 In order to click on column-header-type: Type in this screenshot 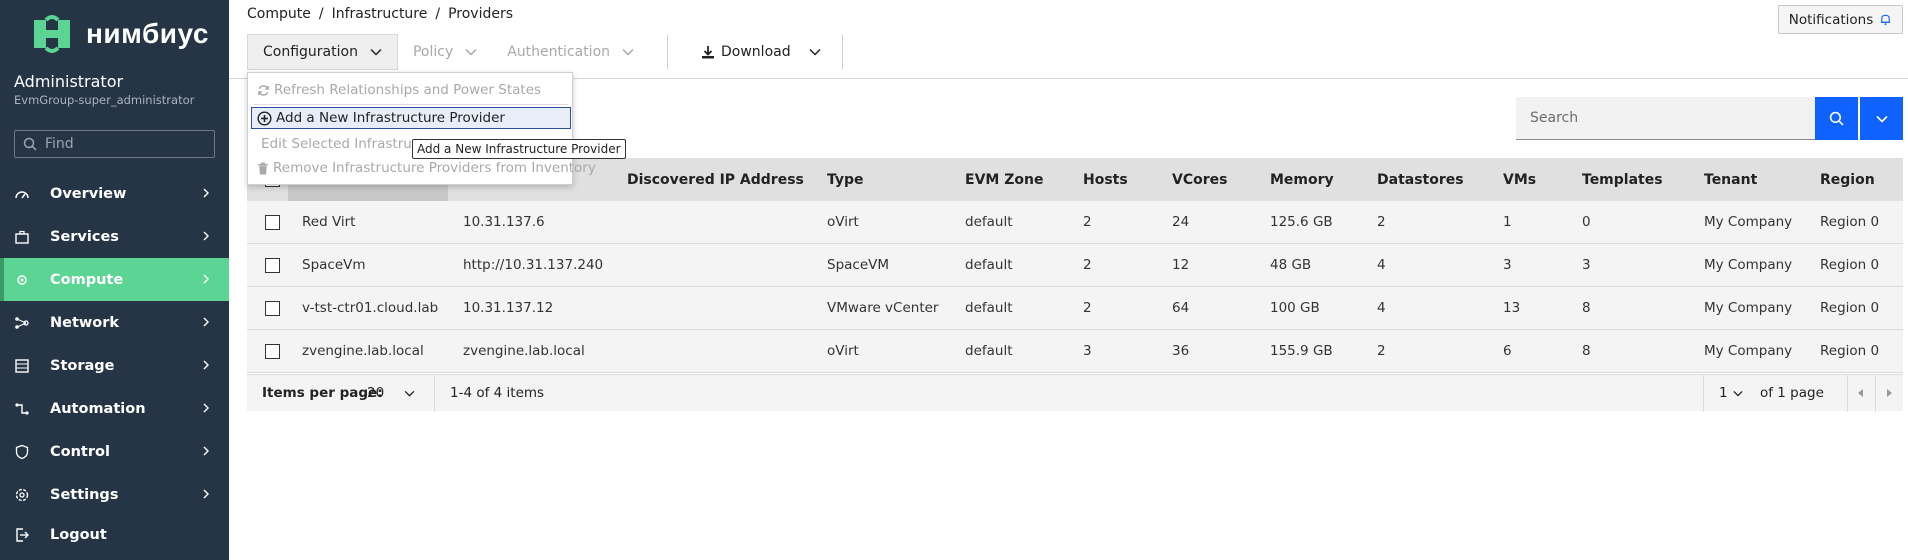, I will do `click(845, 180)`.